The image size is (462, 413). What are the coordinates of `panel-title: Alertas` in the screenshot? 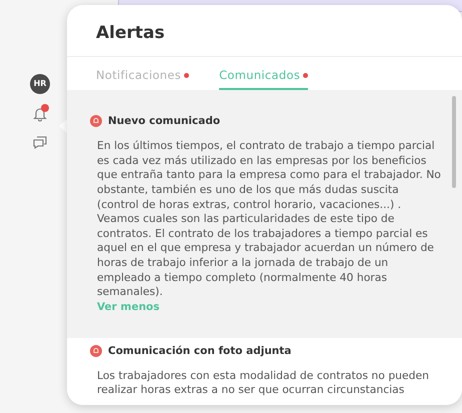 It's located at (264, 31).